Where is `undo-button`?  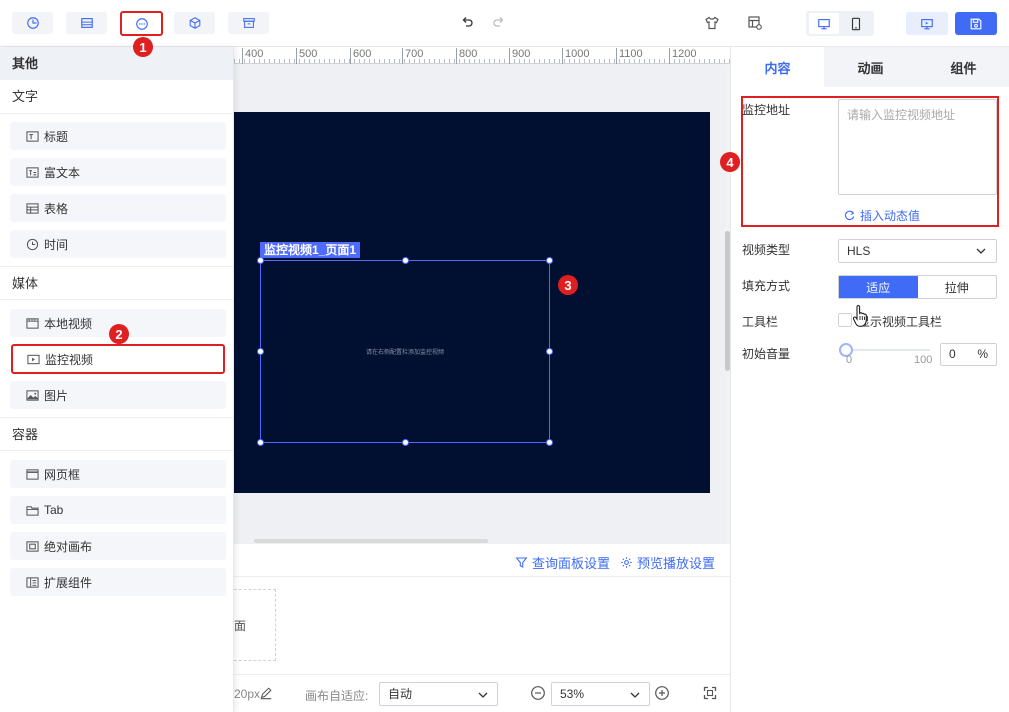
undo-button is located at coordinates (467, 23).